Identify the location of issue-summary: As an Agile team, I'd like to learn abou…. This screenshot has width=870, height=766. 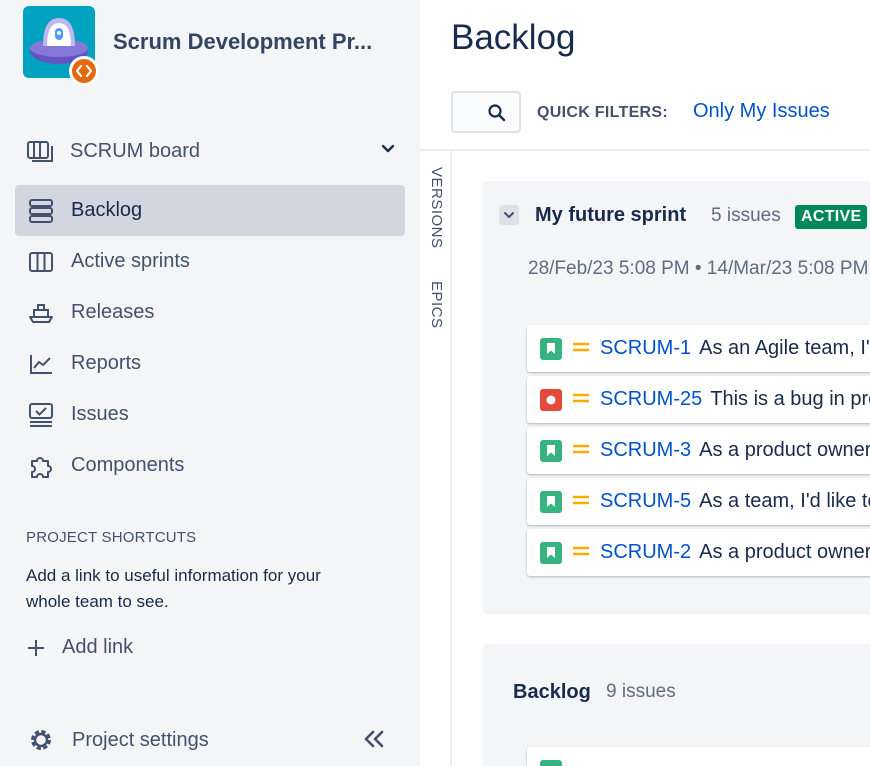
(784, 348).